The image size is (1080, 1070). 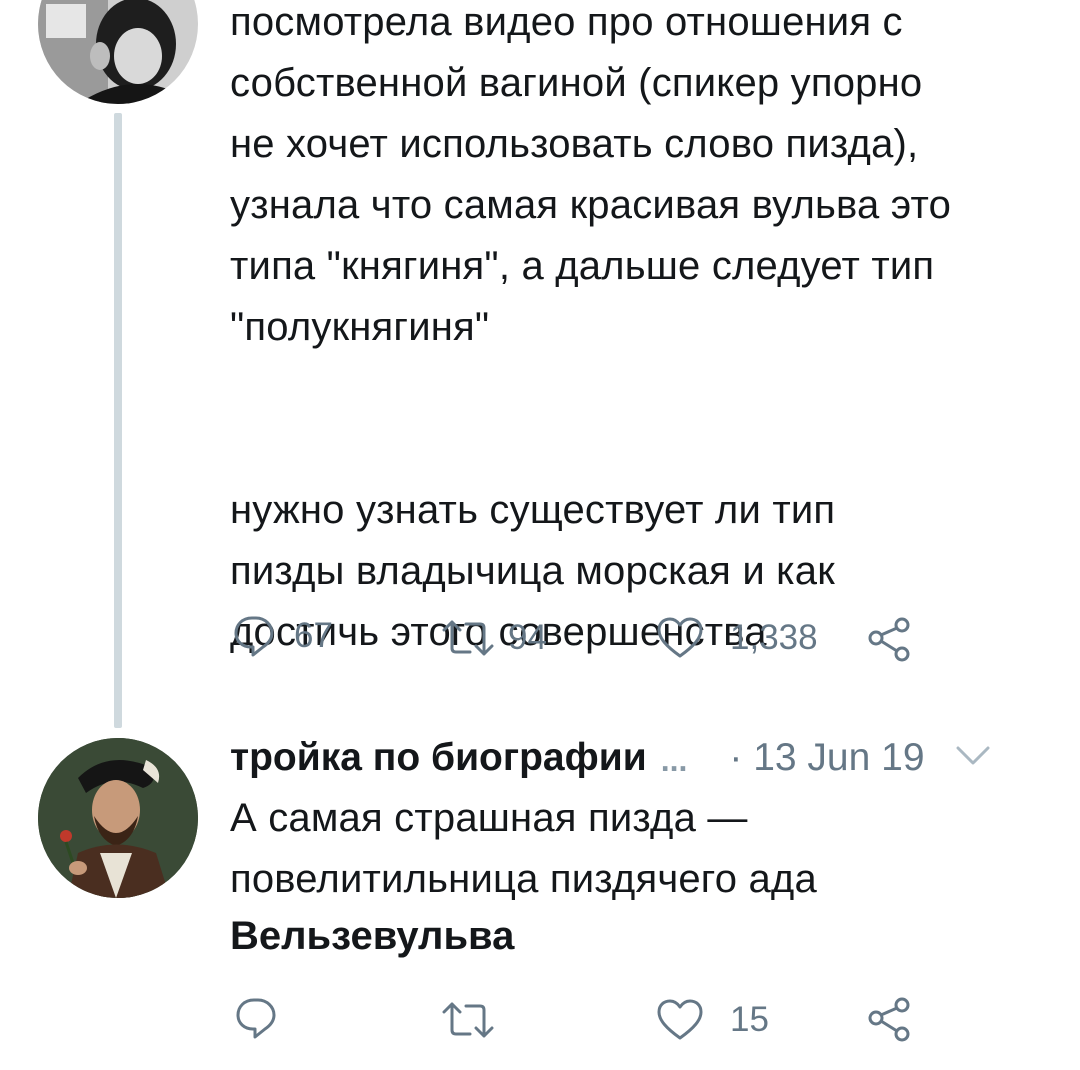 What do you see at coordinates (527, 637) in the screenshot?
I see `retweet-count: 94` at bounding box center [527, 637].